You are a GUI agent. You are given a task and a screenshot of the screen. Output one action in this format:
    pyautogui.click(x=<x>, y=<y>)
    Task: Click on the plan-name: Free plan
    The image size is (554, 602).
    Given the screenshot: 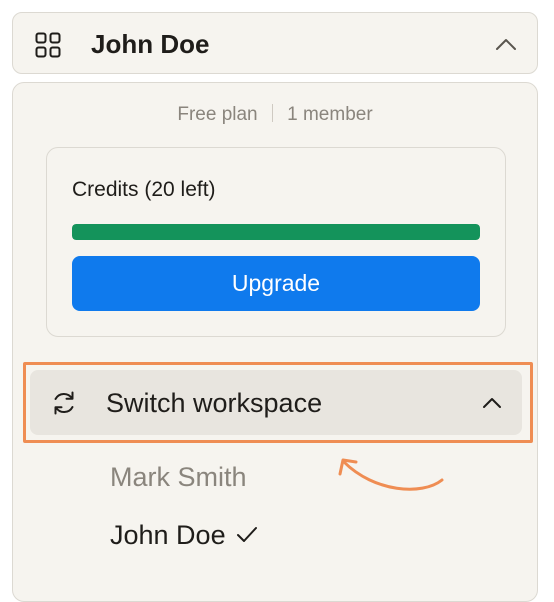 What is the action you would take?
    pyautogui.click(x=217, y=114)
    